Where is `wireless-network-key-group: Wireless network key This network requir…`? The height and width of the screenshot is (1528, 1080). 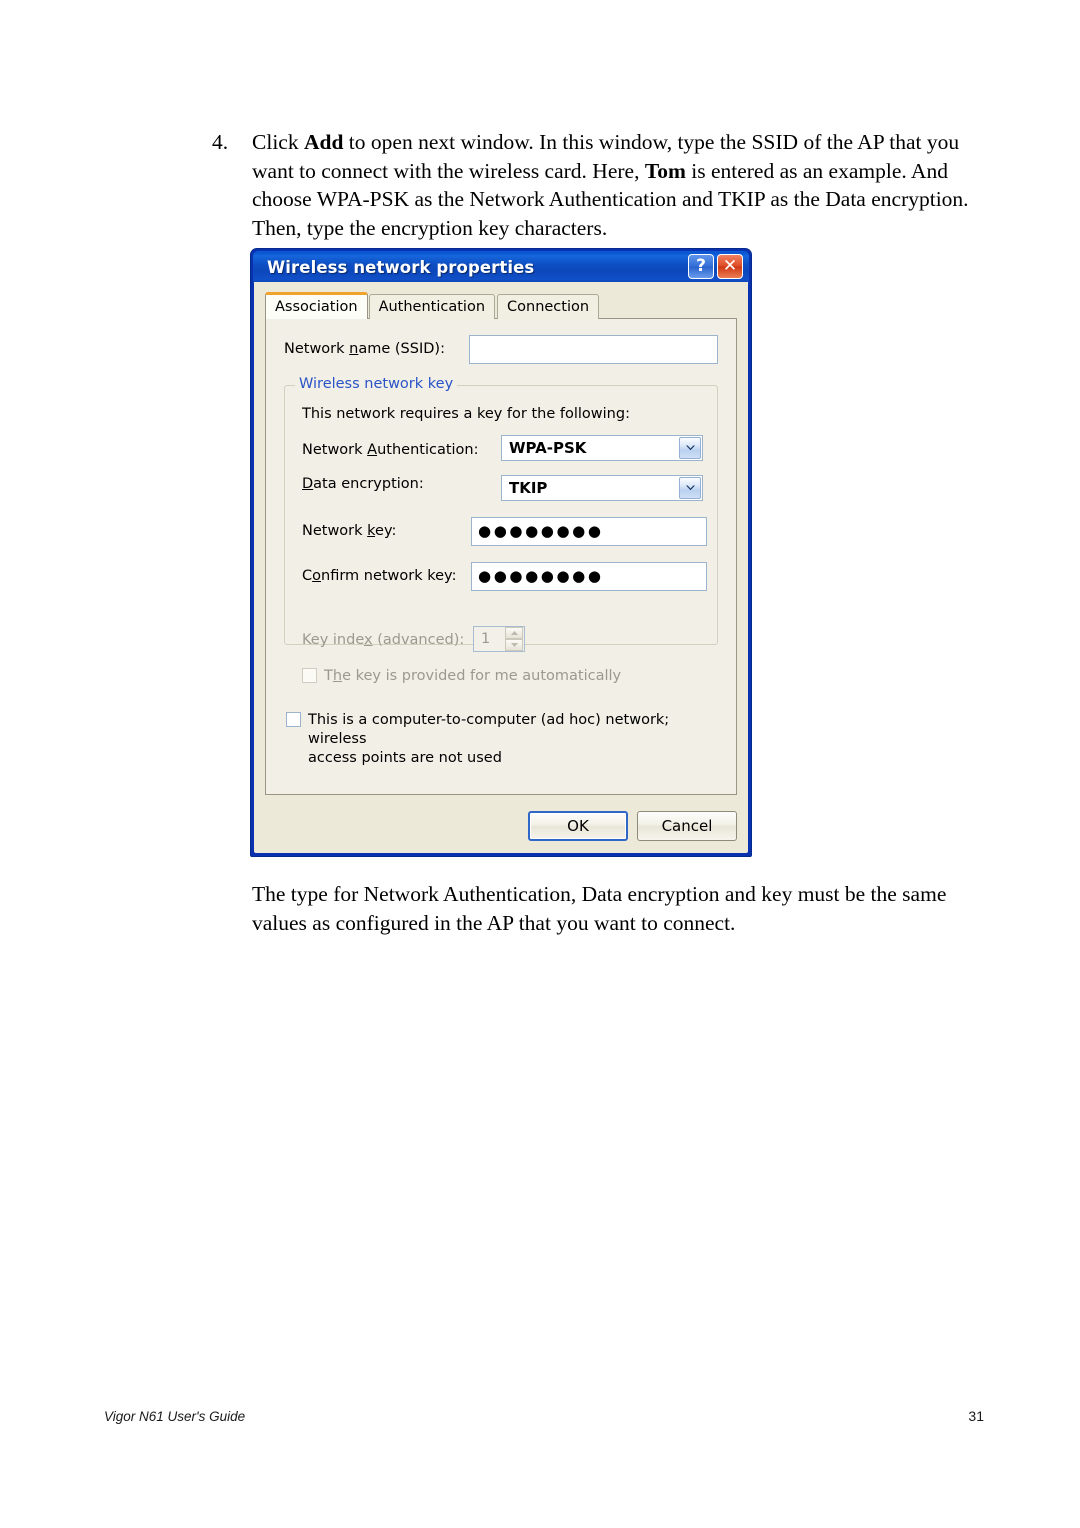
wireless-network-key-group: Wireless network key This network requir… is located at coordinates (501, 530).